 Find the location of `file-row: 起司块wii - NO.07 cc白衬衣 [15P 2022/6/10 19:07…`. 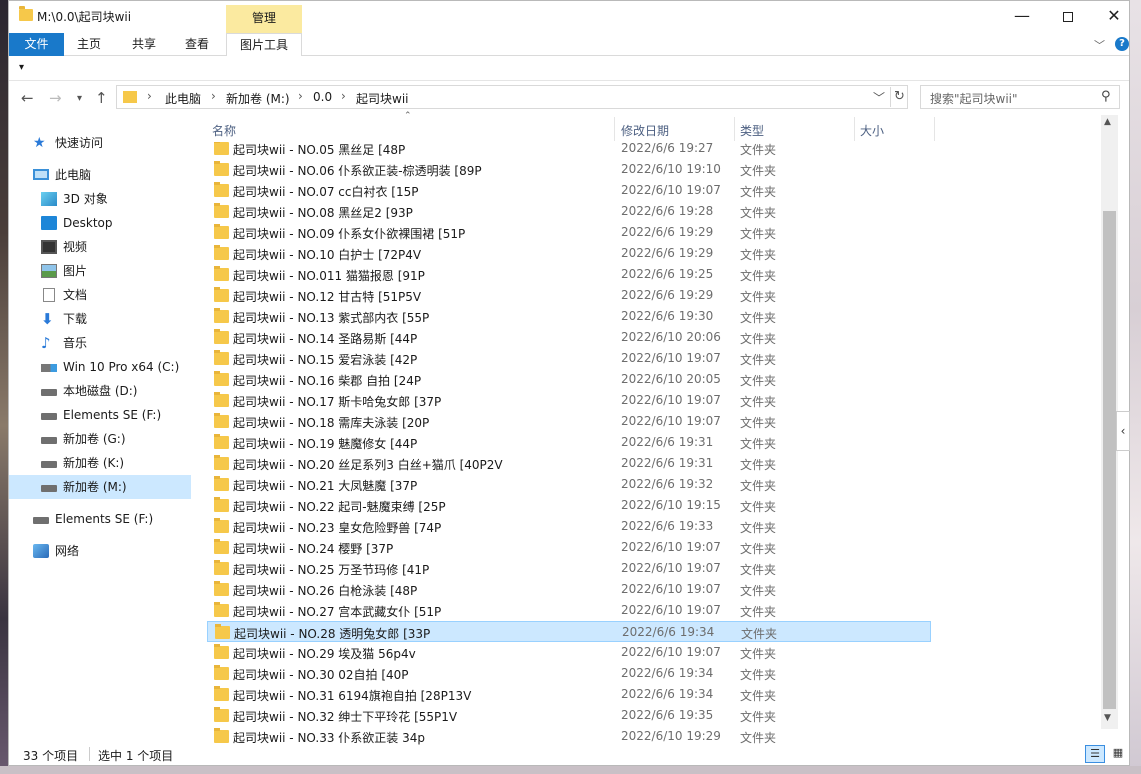

file-row: 起司块wii - NO.07 cc白衬衣 [15P 2022/6/10 19:07… is located at coordinates (569, 190).